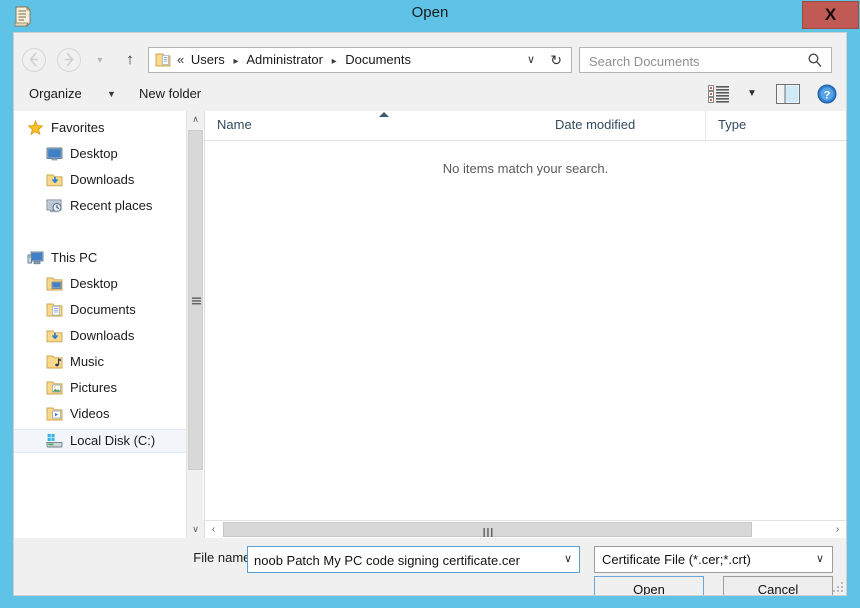 This screenshot has height=608, width=860. I want to click on search-box, so click(705, 60).